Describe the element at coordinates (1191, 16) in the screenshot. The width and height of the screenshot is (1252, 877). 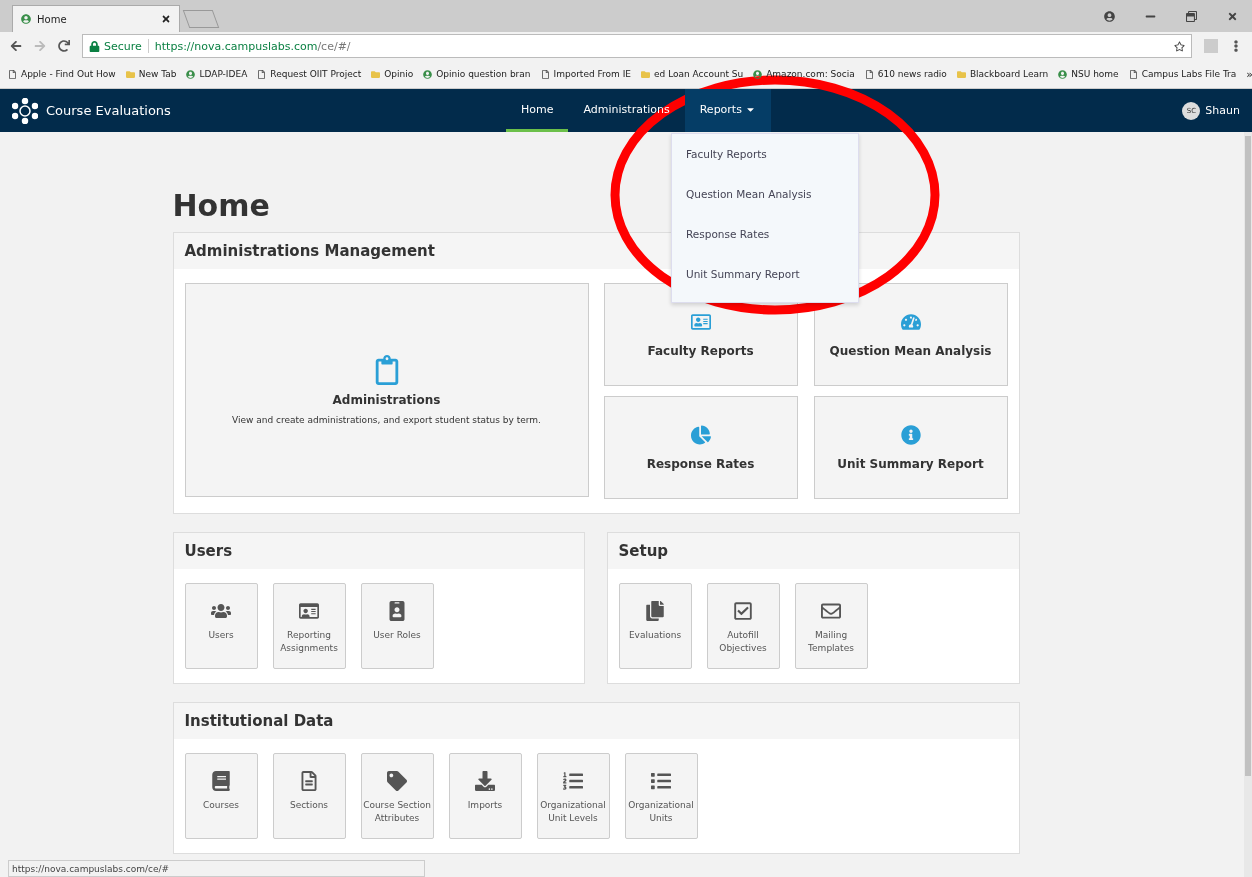
I see `restore-icon` at that location.